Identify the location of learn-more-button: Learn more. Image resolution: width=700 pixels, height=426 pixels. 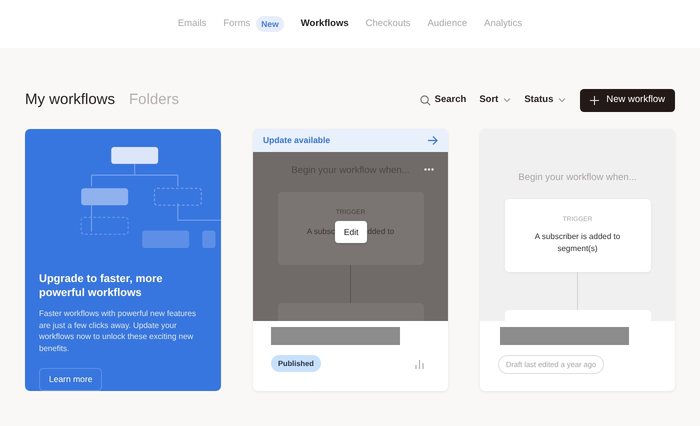
(70, 379).